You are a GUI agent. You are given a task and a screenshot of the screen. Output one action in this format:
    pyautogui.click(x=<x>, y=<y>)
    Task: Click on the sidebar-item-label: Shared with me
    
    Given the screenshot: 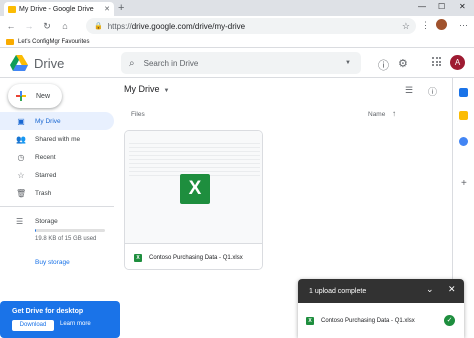 What is the action you would take?
    pyautogui.click(x=58, y=139)
    